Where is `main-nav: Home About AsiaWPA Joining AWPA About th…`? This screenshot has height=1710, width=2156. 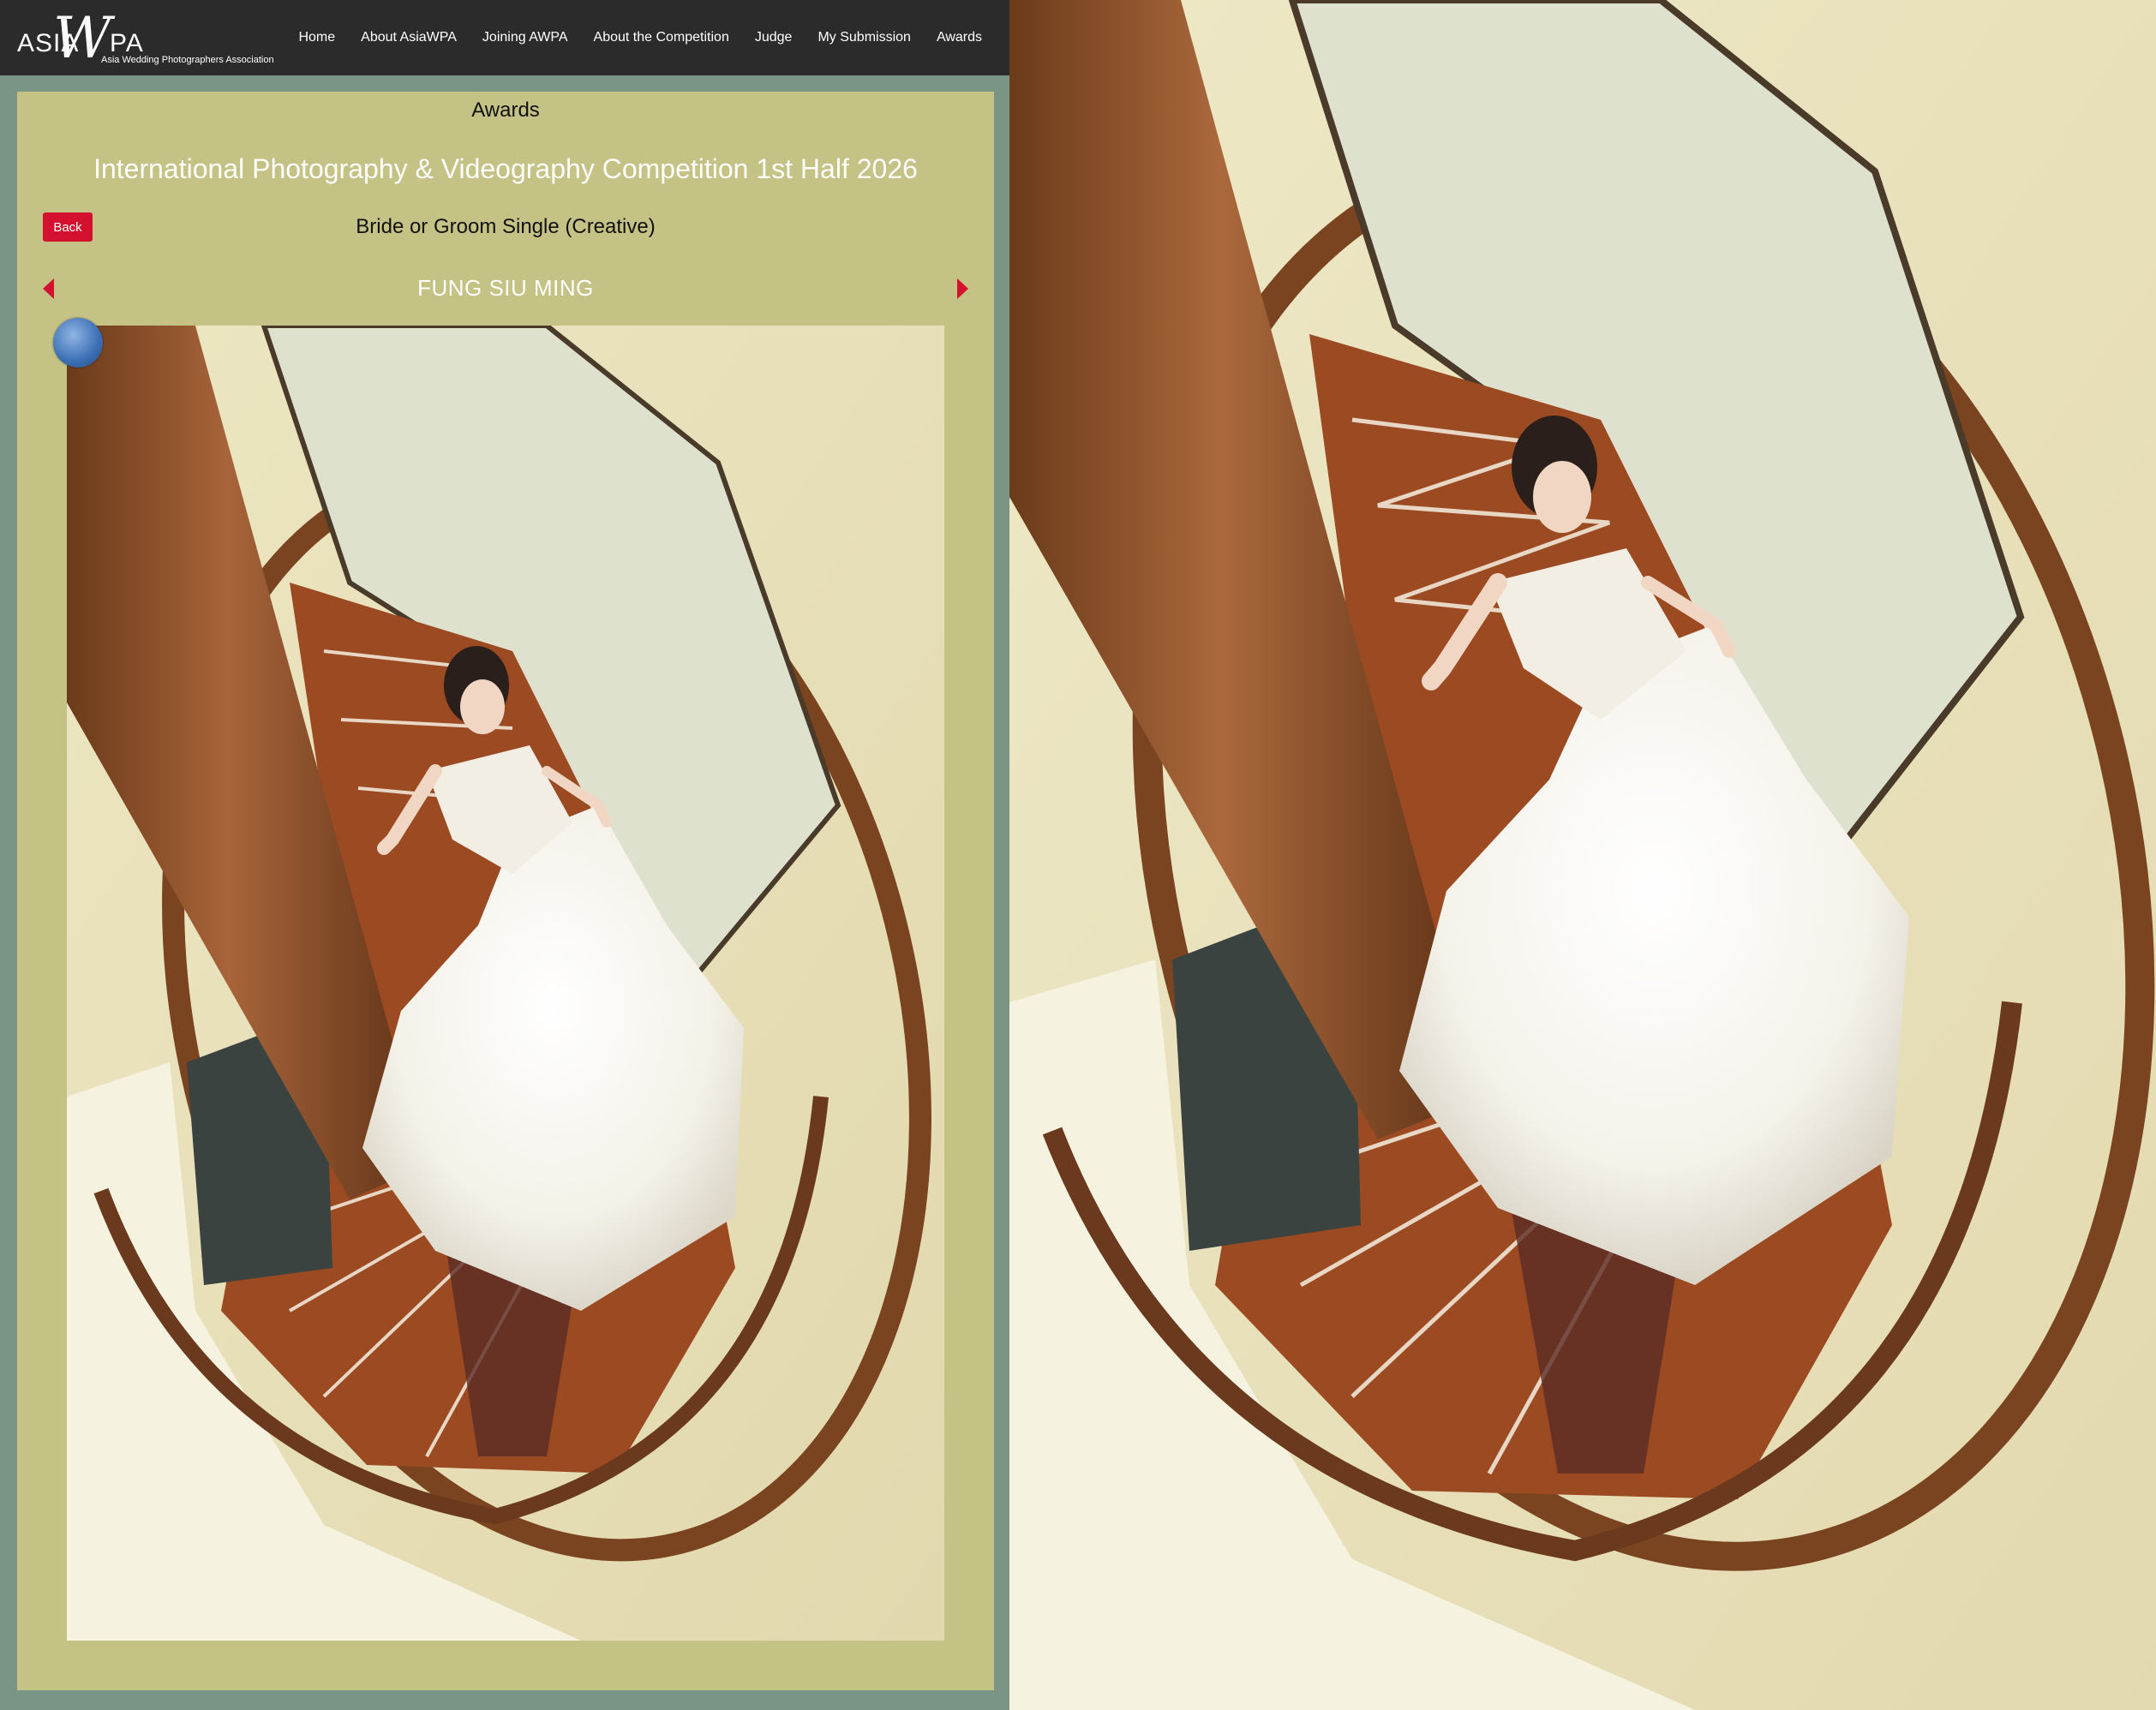
main-nav: Home About AsiaWPA Joining AWPA About th… is located at coordinates (640, 37).